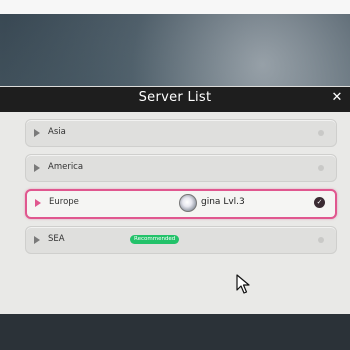  I want to click on dialog-header: Server List ✕, so click(175, 99).